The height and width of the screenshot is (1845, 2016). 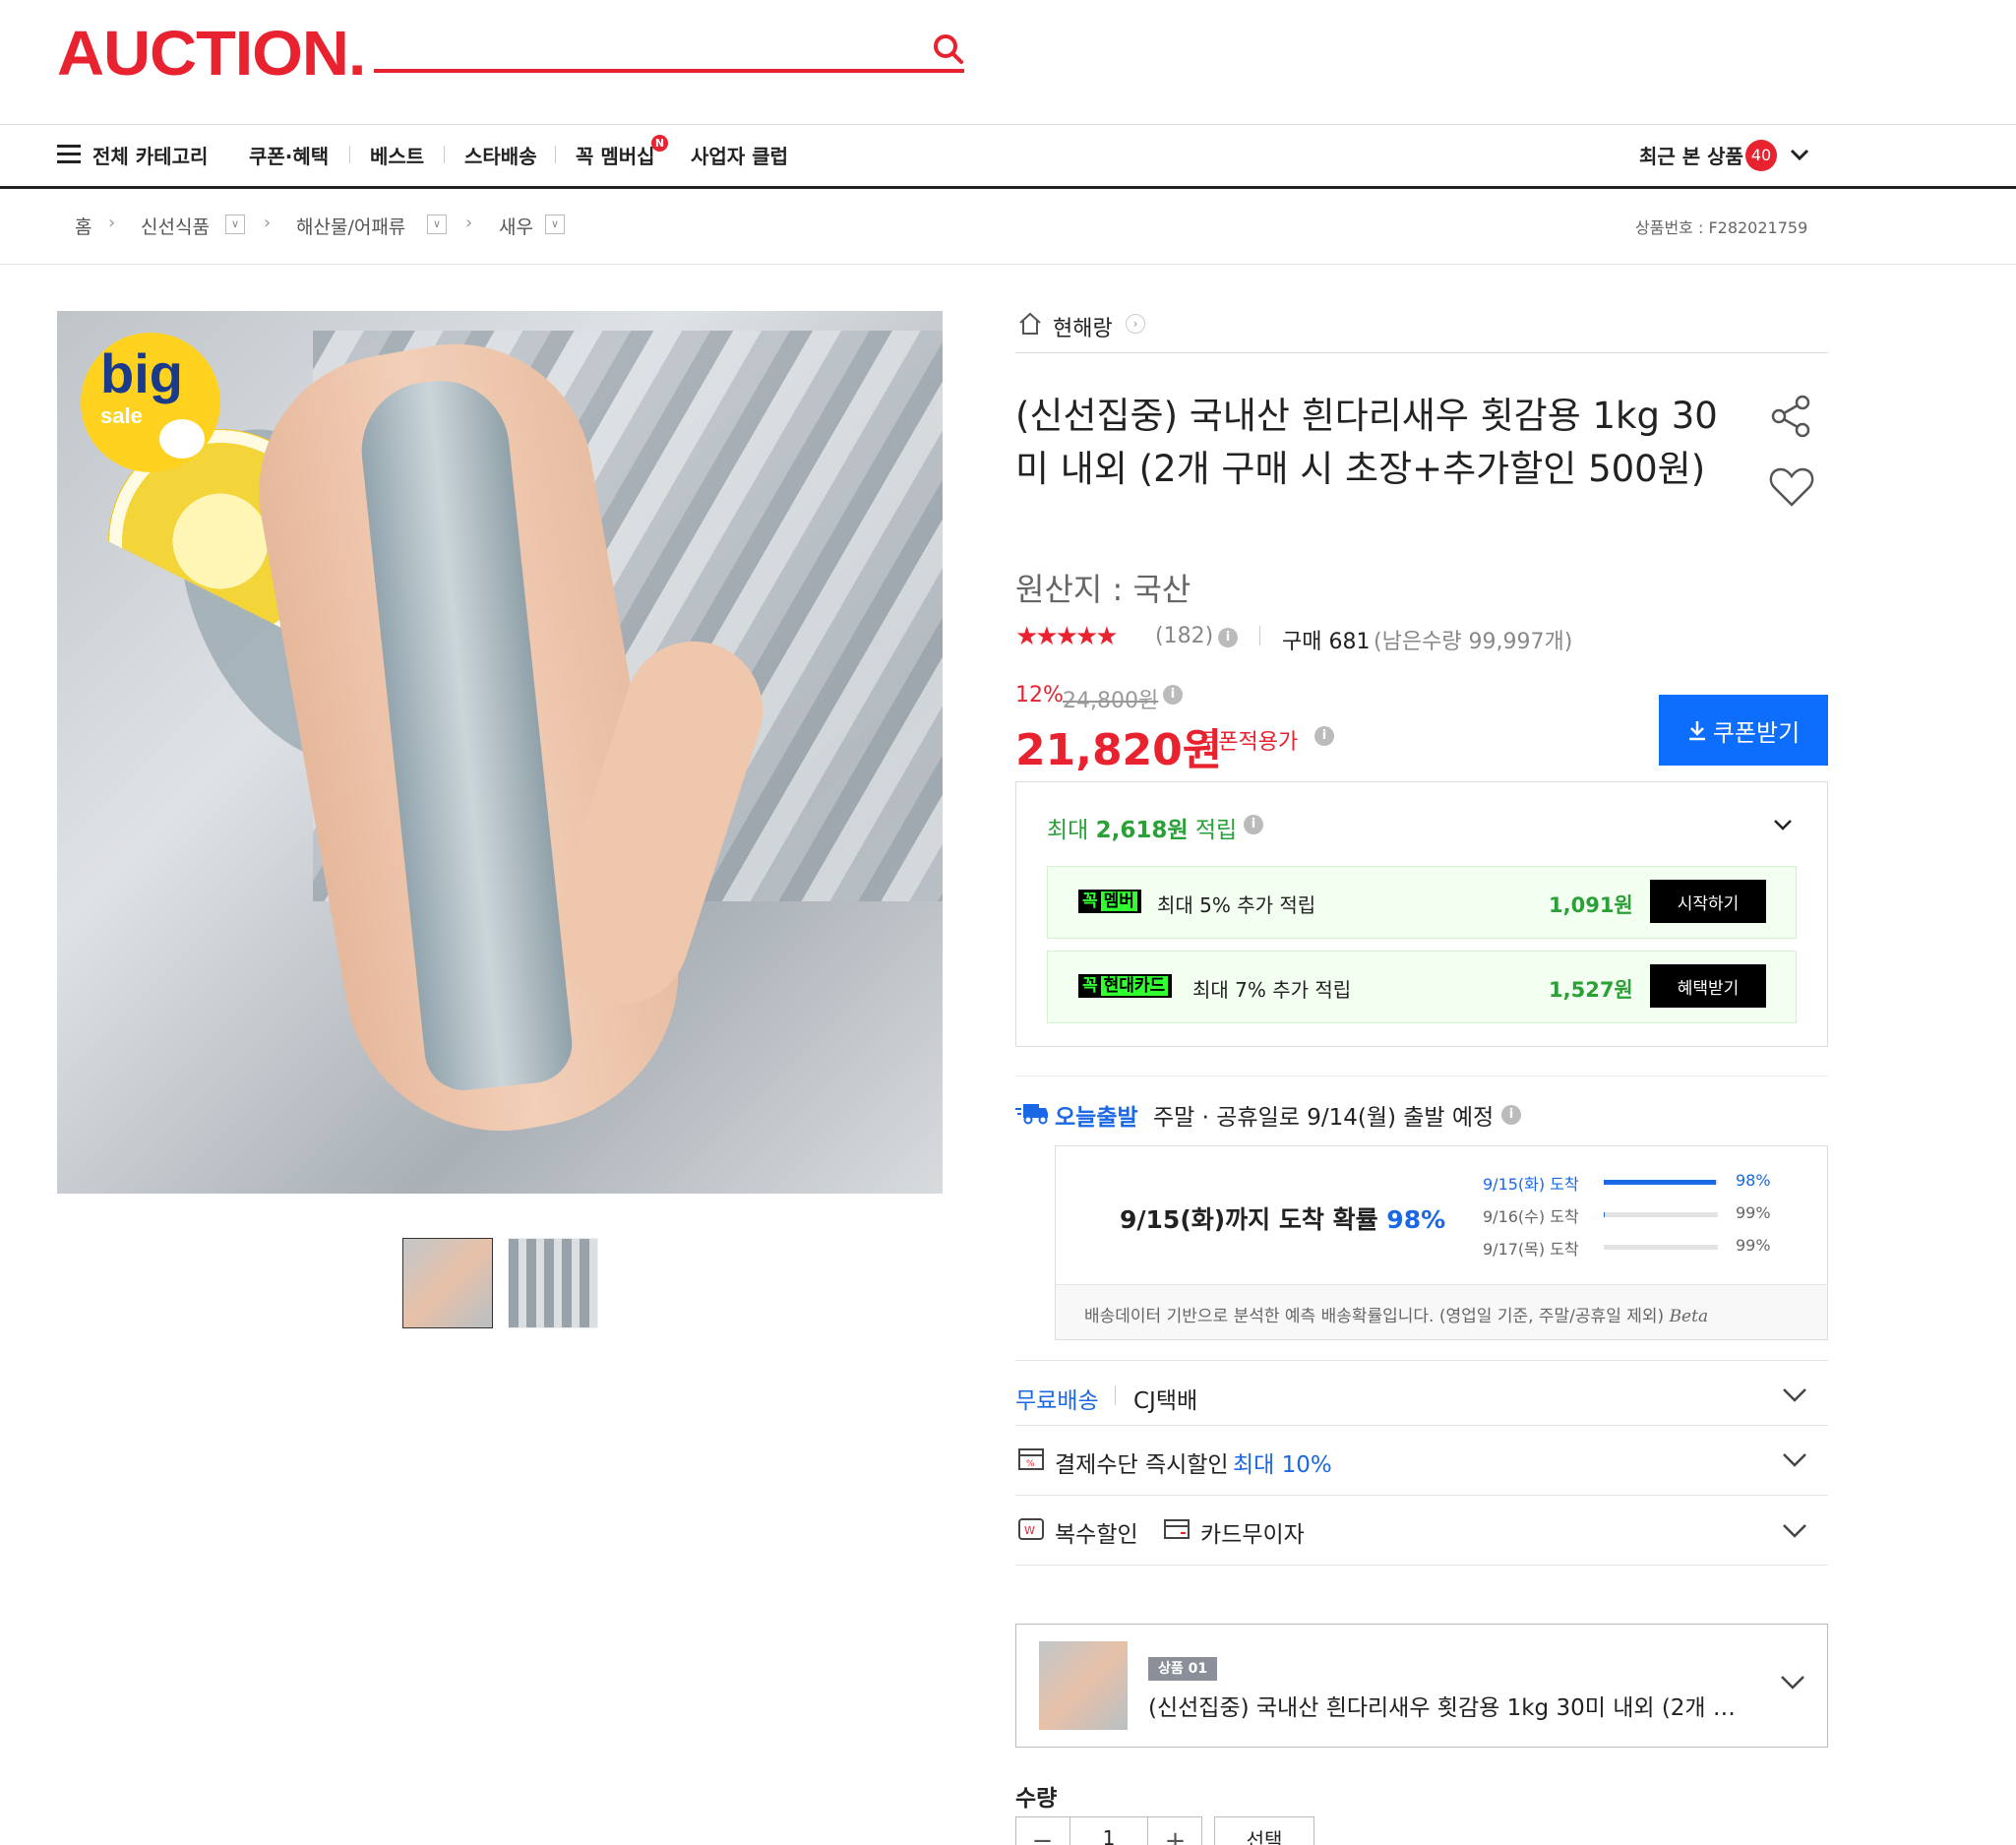 I want to click on start-membership-button: 시작하기, so click(x=1708, y=902).